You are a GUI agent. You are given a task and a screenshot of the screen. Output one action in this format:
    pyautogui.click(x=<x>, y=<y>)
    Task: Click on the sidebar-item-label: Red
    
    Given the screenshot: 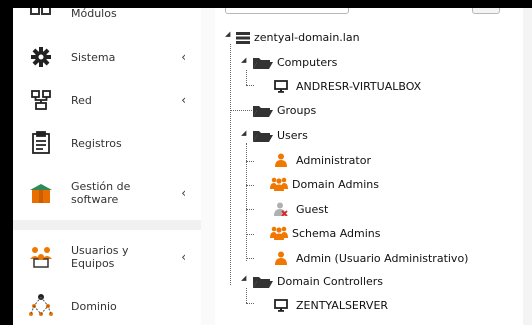 What is the action you would take?
    pyautogui.click(x=81, y=100)
    